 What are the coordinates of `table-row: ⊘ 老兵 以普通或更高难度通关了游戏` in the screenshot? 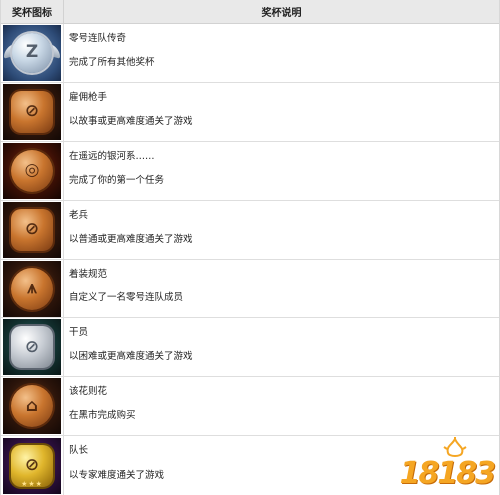 It's located at (250, 230).